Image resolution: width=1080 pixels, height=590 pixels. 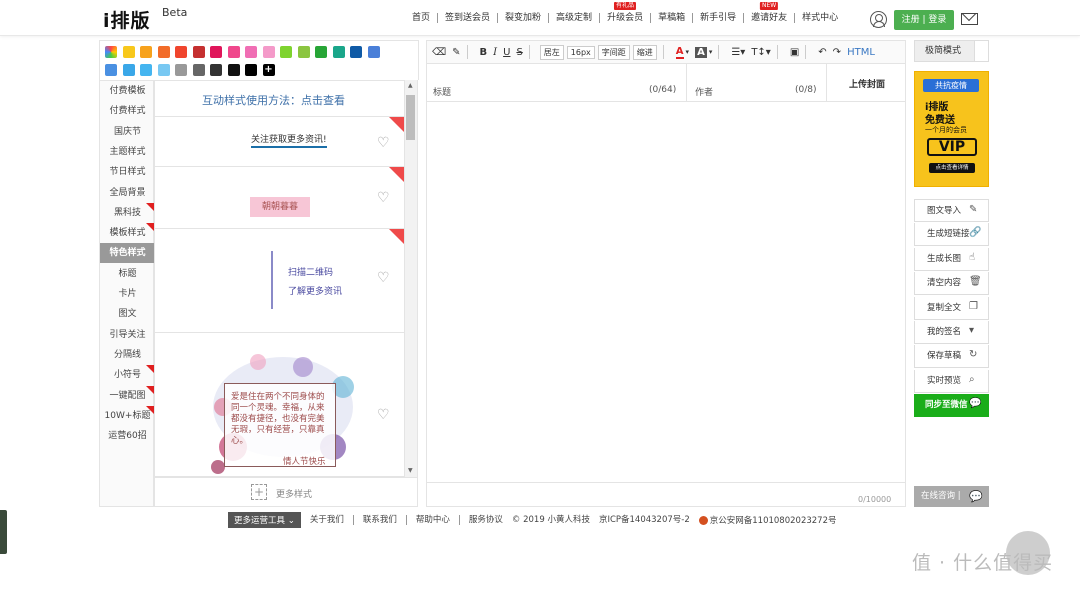 I want to click on style-card: 扫描二维码 了解更多资讯 ♡, so click(x=280, y=281).